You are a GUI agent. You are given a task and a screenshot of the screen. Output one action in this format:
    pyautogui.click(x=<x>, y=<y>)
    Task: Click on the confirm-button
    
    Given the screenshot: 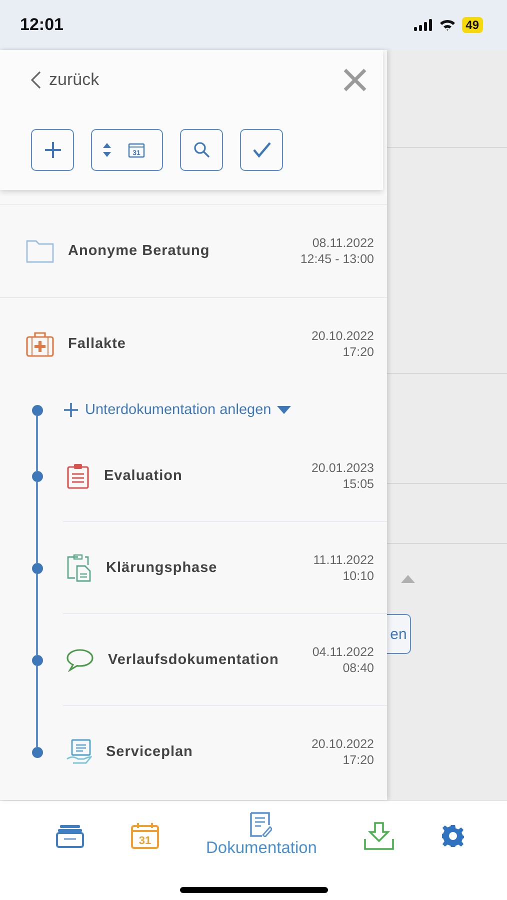 What is the action you would take?
    pyautogui.click(x=261, y=150)
    